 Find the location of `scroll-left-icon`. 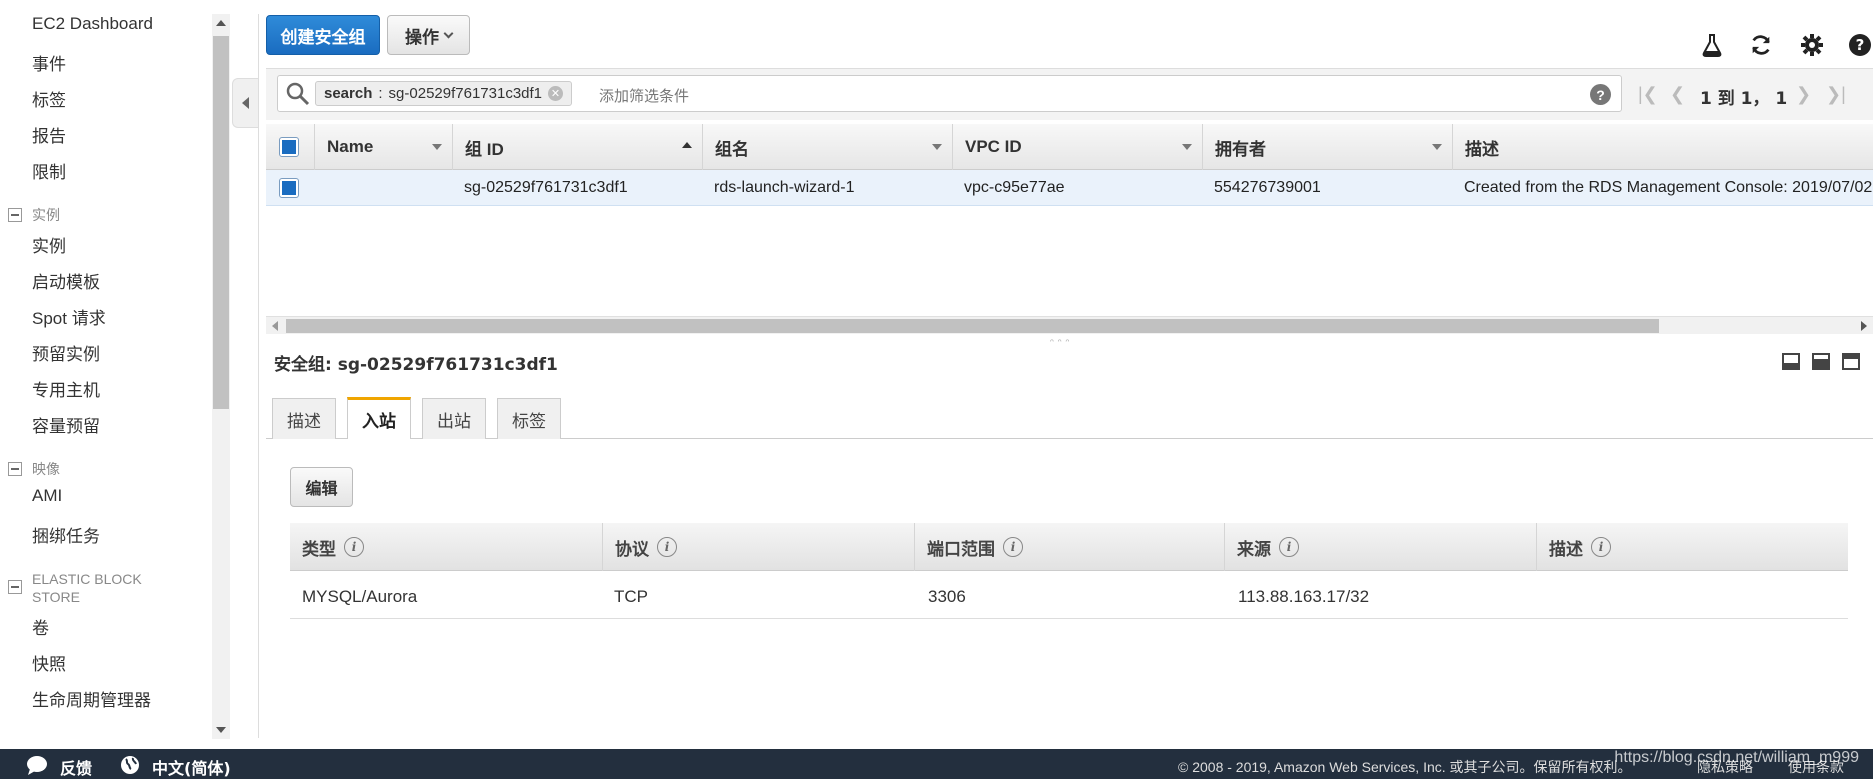

scroll-left-icon is located at coordinates (275, 326).